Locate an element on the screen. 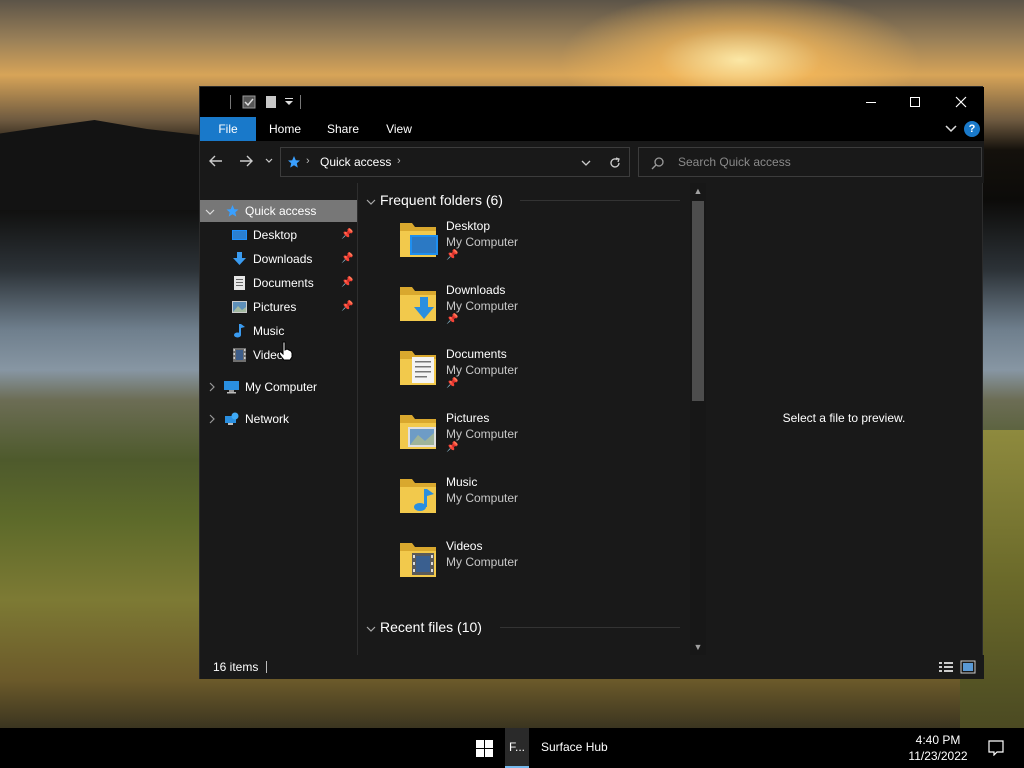 This screenshot has height=768, width=1024. folder-tile-music: Music My Computer is located at coordinates (543, 505).